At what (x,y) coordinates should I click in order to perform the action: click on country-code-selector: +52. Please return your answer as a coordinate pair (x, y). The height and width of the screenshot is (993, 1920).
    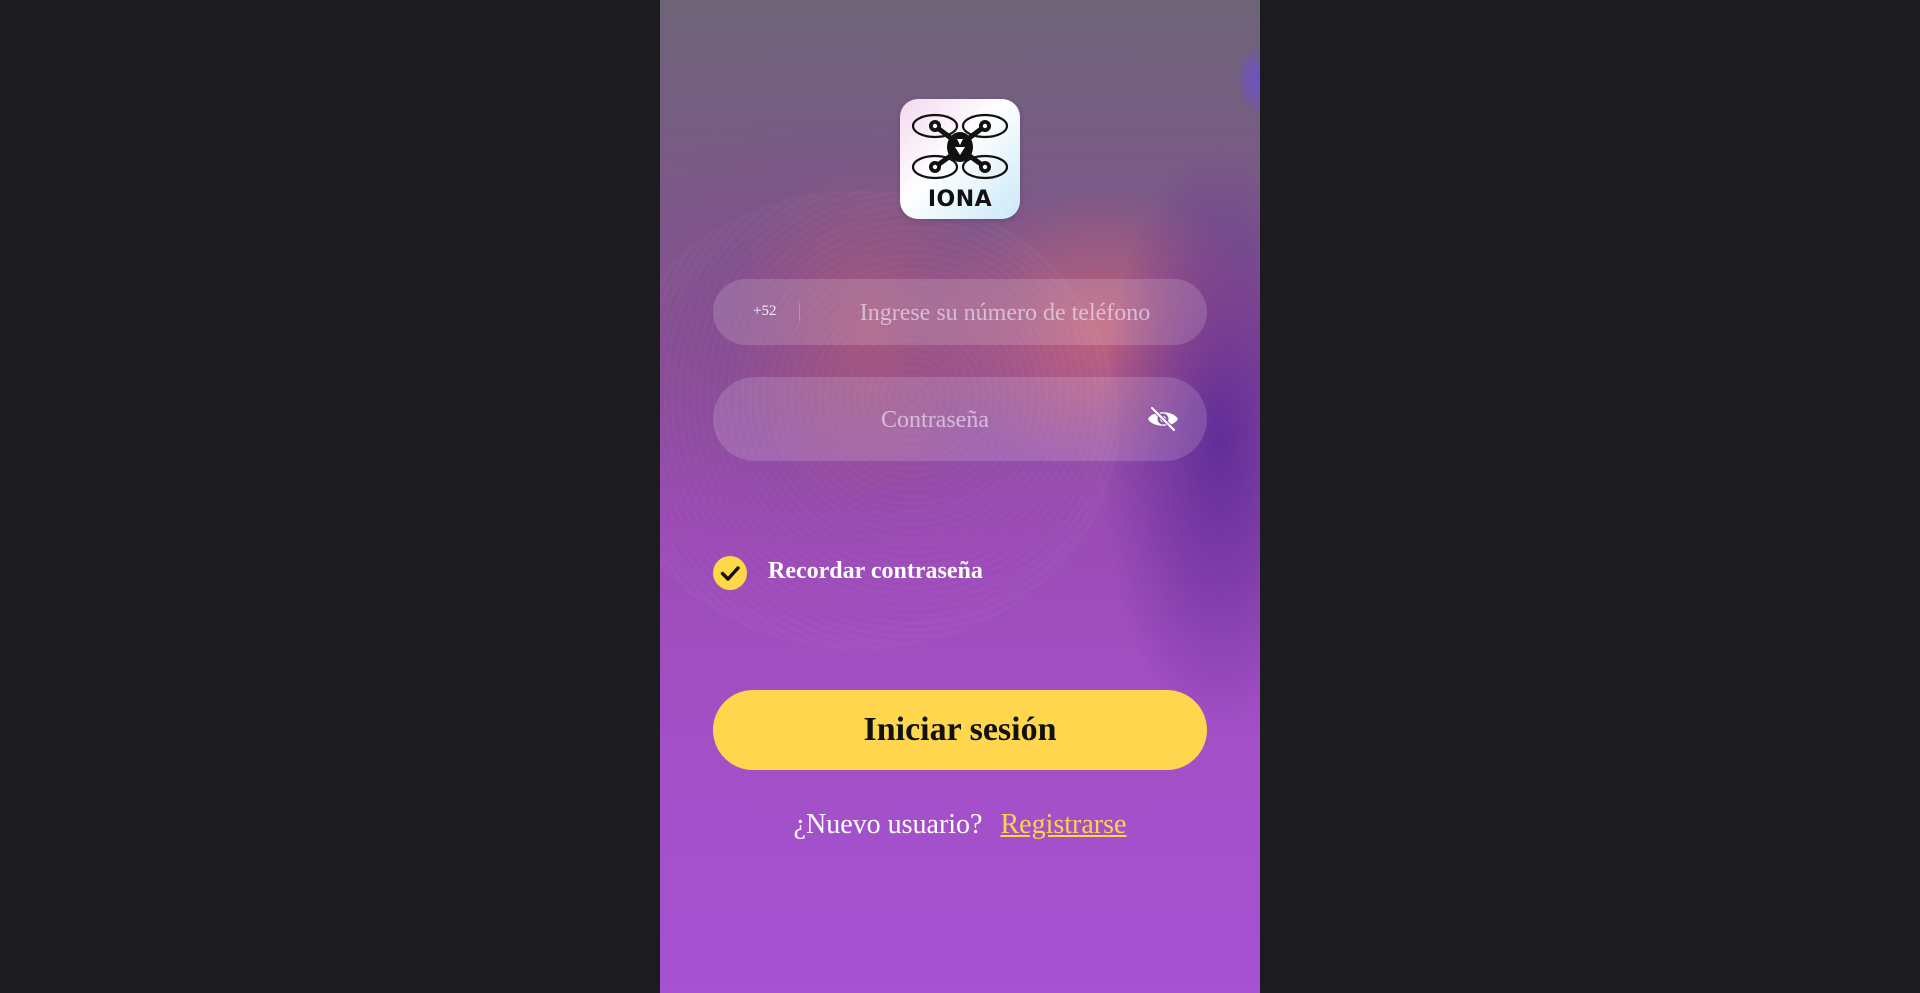
    Looking at the image, I should click on (764, 311).